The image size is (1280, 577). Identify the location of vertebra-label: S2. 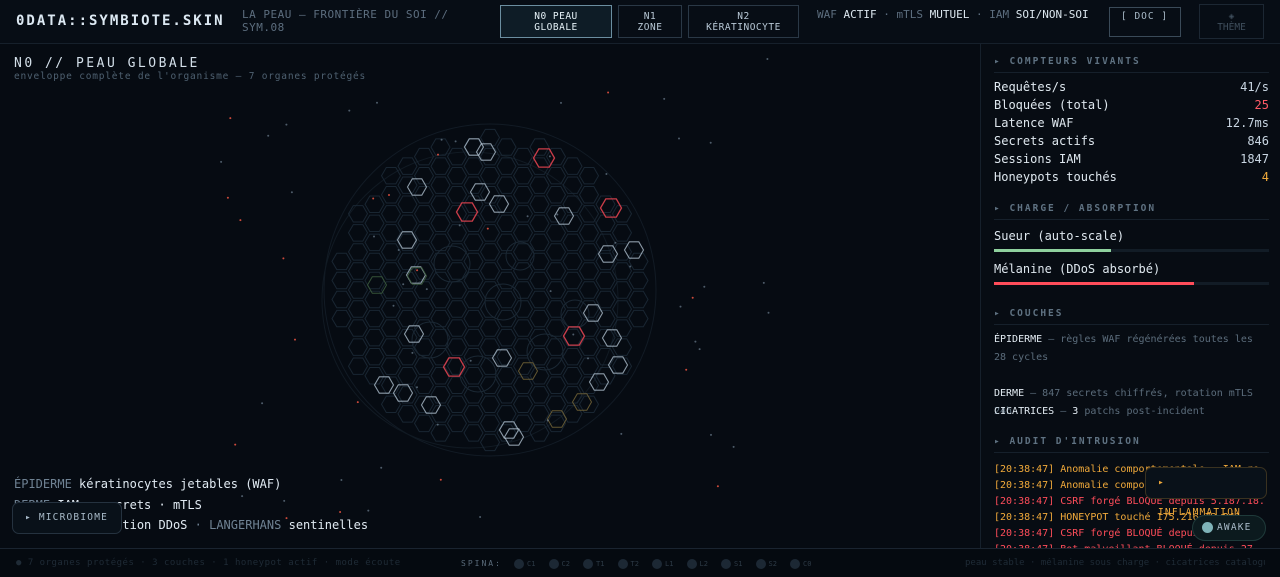
(772, 564).